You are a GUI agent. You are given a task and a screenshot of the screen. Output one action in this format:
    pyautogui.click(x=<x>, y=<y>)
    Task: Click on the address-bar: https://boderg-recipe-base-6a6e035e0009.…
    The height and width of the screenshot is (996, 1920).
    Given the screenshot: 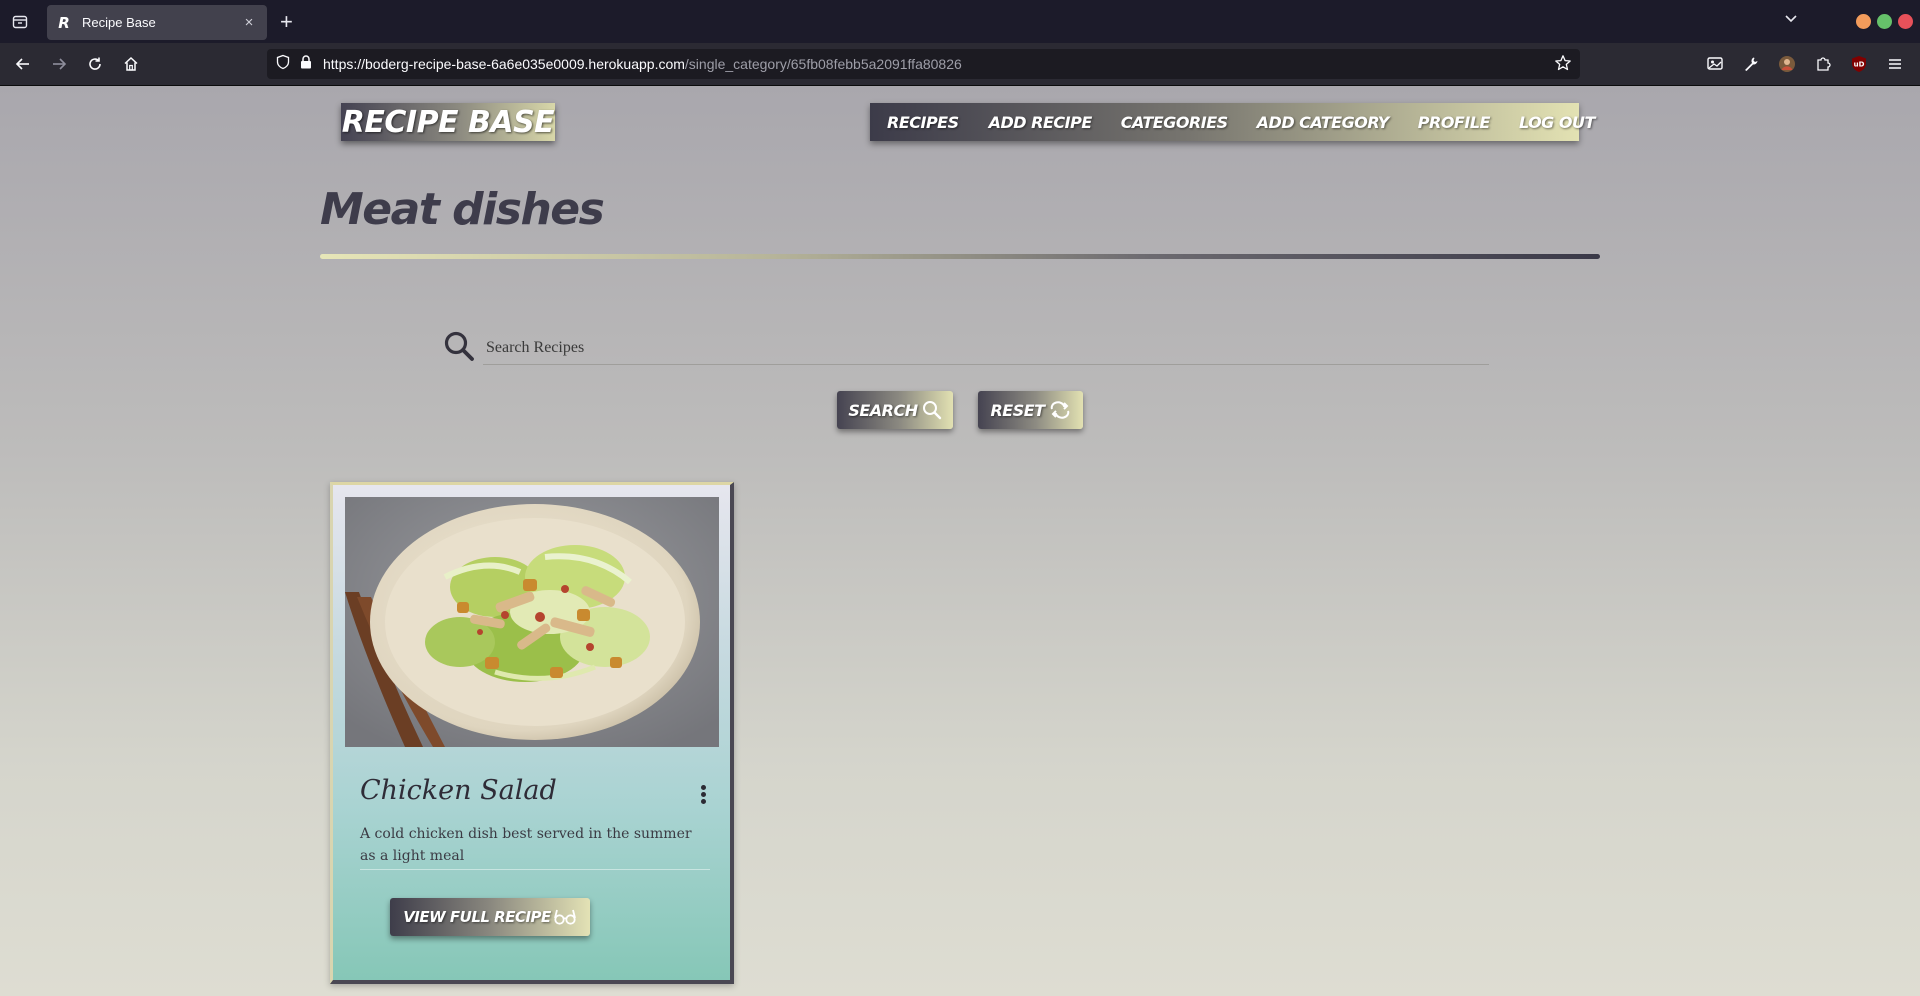 What is the action you would take?
    pyautogui.click(x=923, y=64)
    